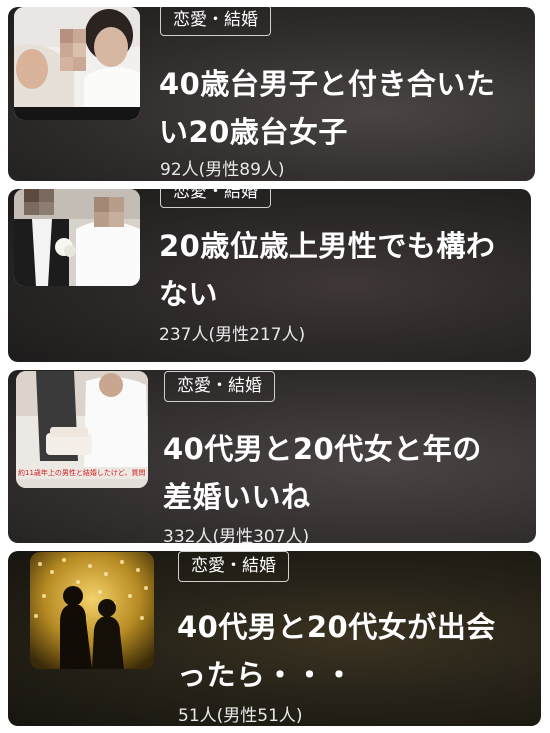 The height and width of the screenshot is (733, 550). Describe the element at coordinates (322, 473) in the screenshot. I see `community-title: 40代男と20代女と年の差婚いいね` at that location.